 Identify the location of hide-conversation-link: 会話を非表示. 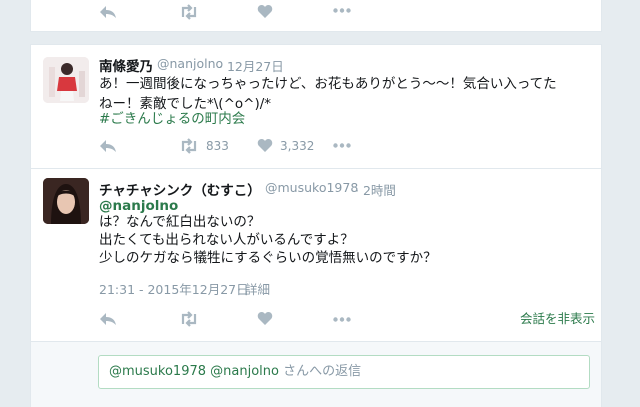
(557, 317).